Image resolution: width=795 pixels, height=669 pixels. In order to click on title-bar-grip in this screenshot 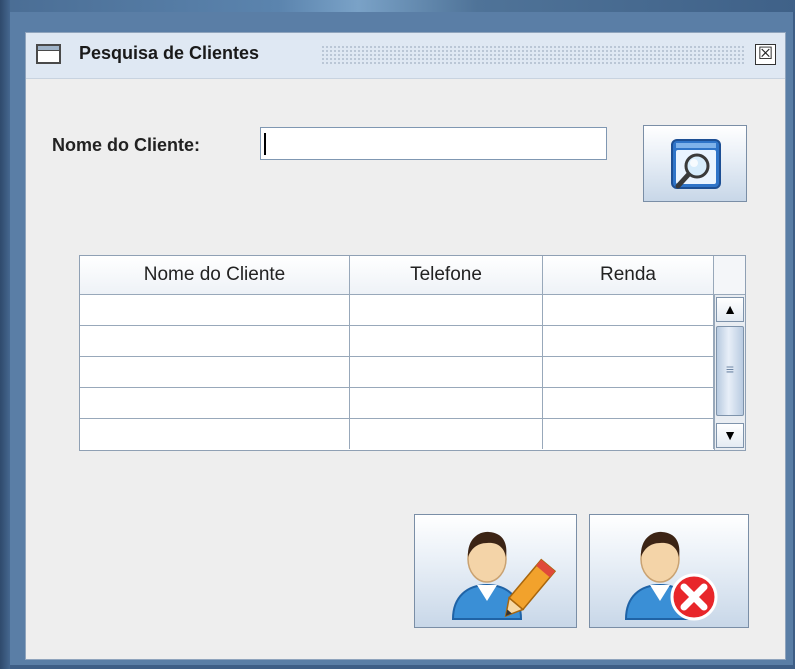, I will do `click(533, 55)`.